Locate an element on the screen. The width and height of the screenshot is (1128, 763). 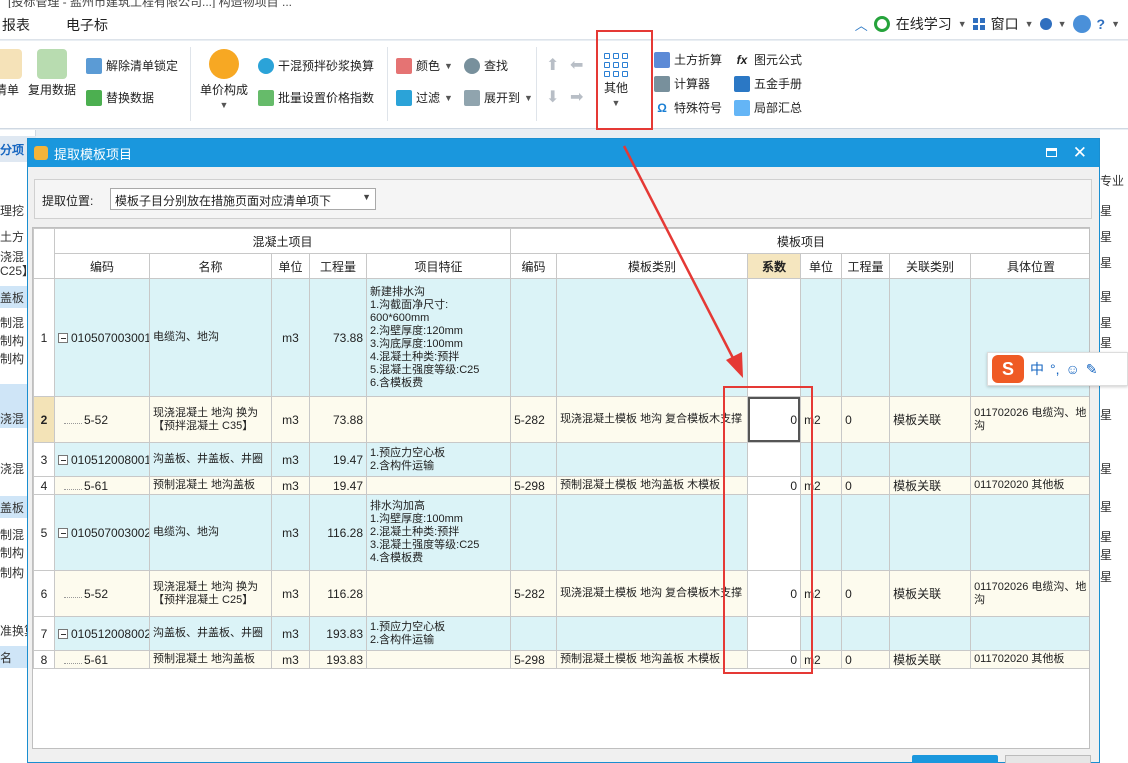
col-location: 具体位置 is located at coordinates (1029, 266).